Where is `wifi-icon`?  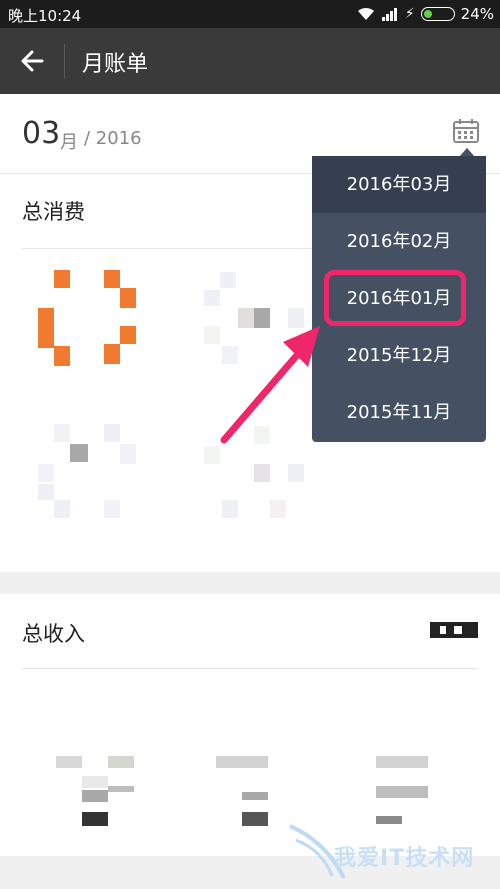
wifi-icon is located at coordinates (365, 13).